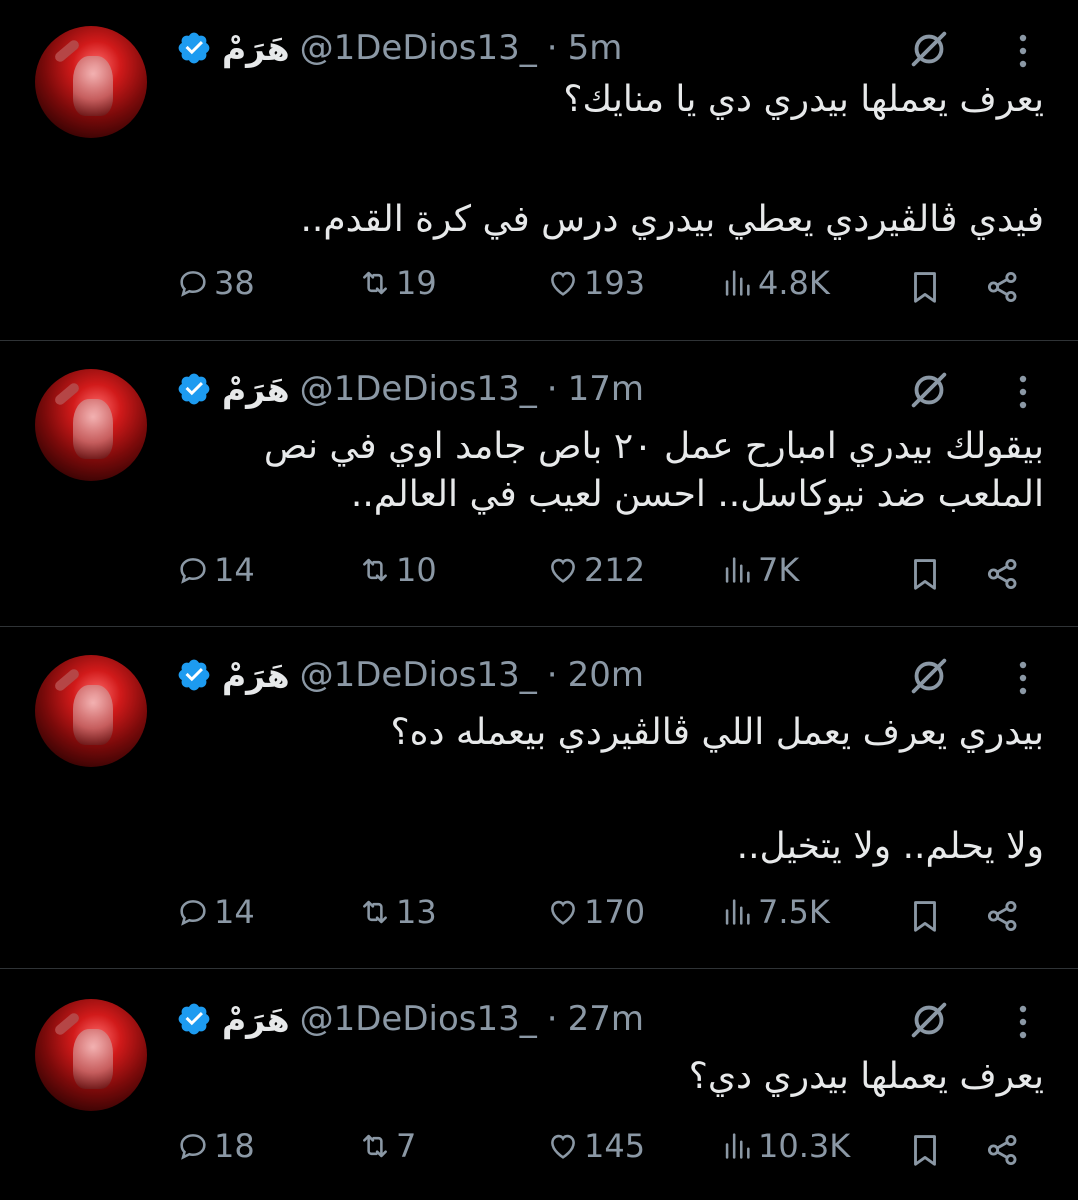 The width and height of the screenshot is (1078, 1200). I want to click on like-count: 193, so click(615, 283).